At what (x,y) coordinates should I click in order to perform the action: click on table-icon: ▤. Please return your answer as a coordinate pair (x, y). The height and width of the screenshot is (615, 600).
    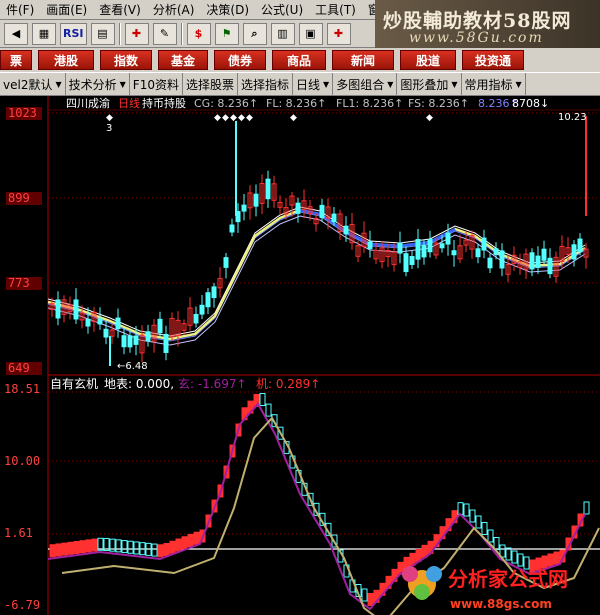
    Looking at the image, I should click on (102, 33).